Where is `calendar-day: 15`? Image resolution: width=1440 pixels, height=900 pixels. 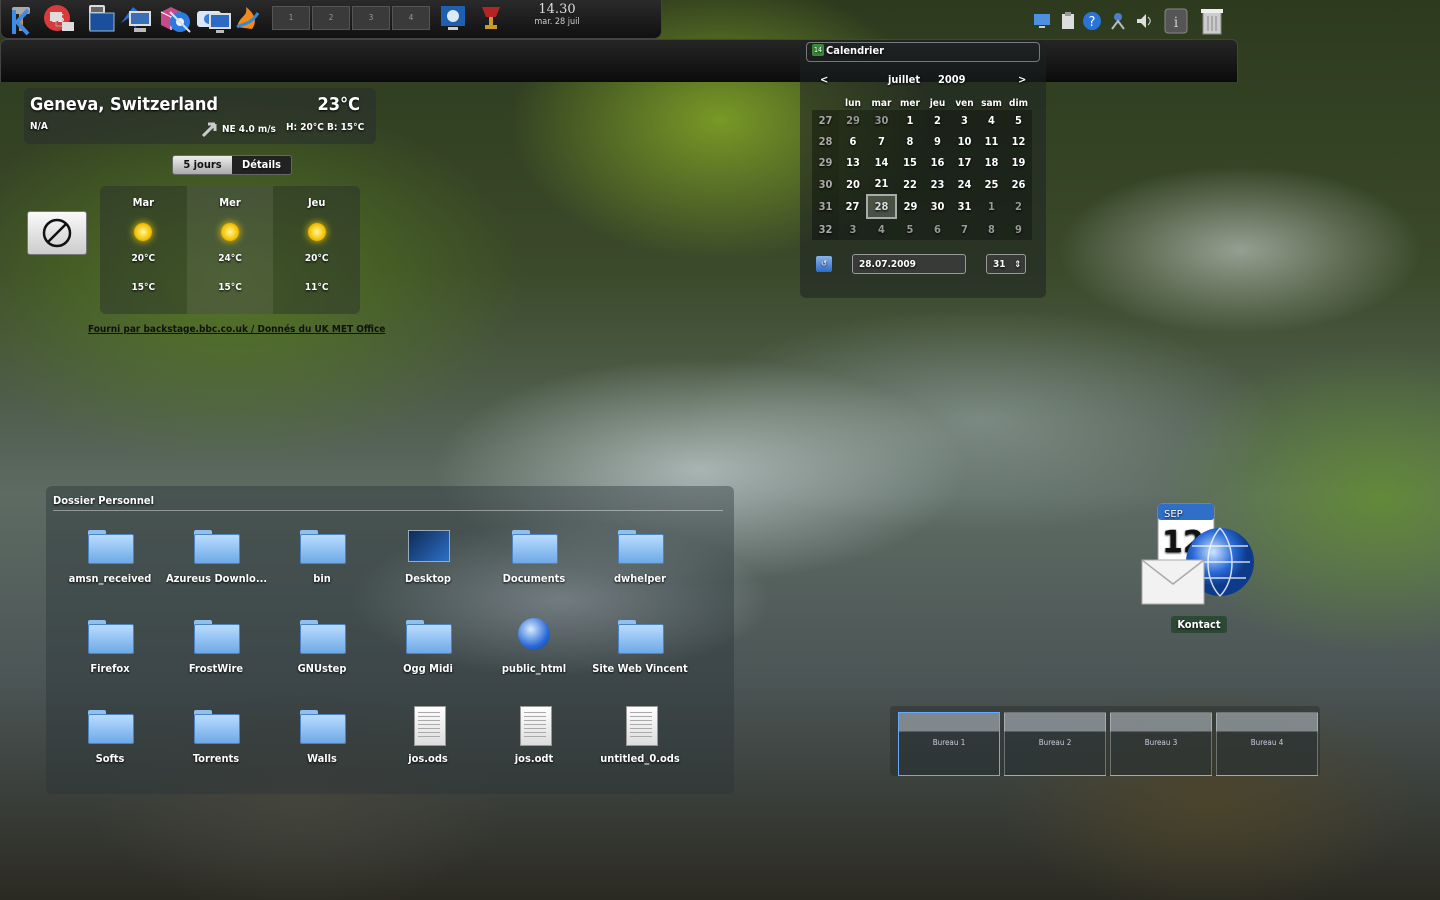
calendar-day: 15 is located at coordinates (910, 162).